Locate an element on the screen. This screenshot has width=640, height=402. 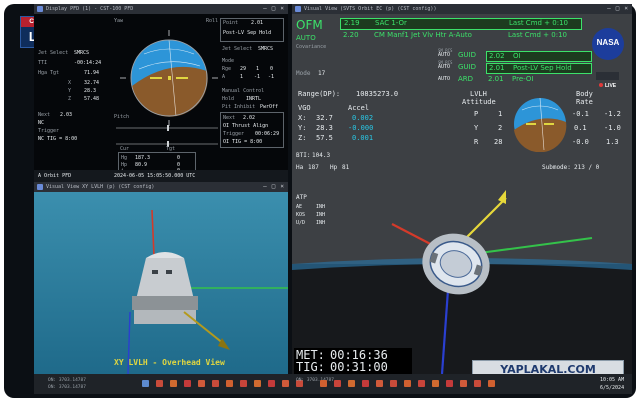
atp-ae-label: AE is located at coordinates (299, 207).